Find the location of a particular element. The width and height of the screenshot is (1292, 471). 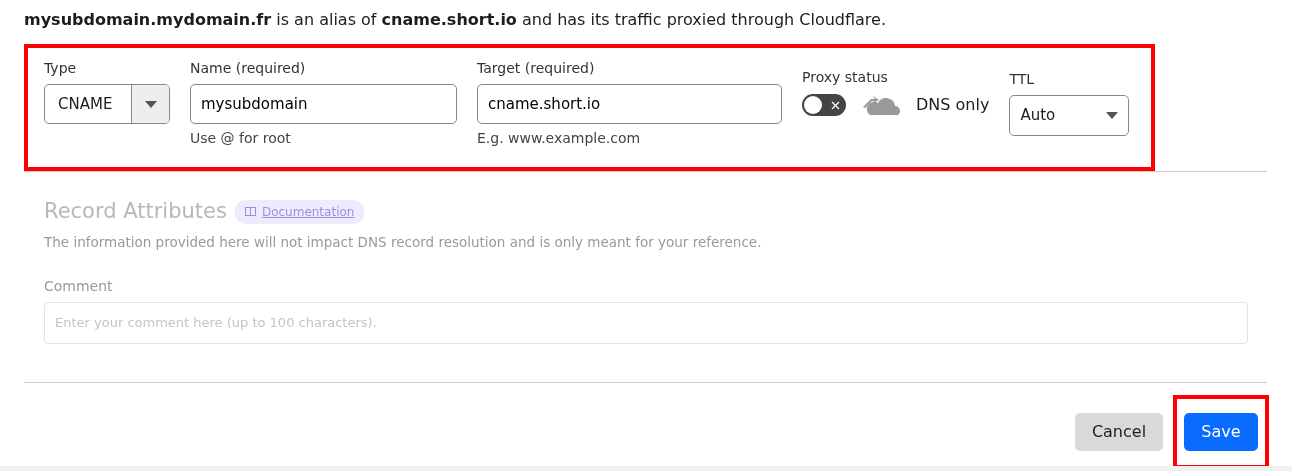

help-text: E.g. www.example.com is located at coordinates (559, 138).